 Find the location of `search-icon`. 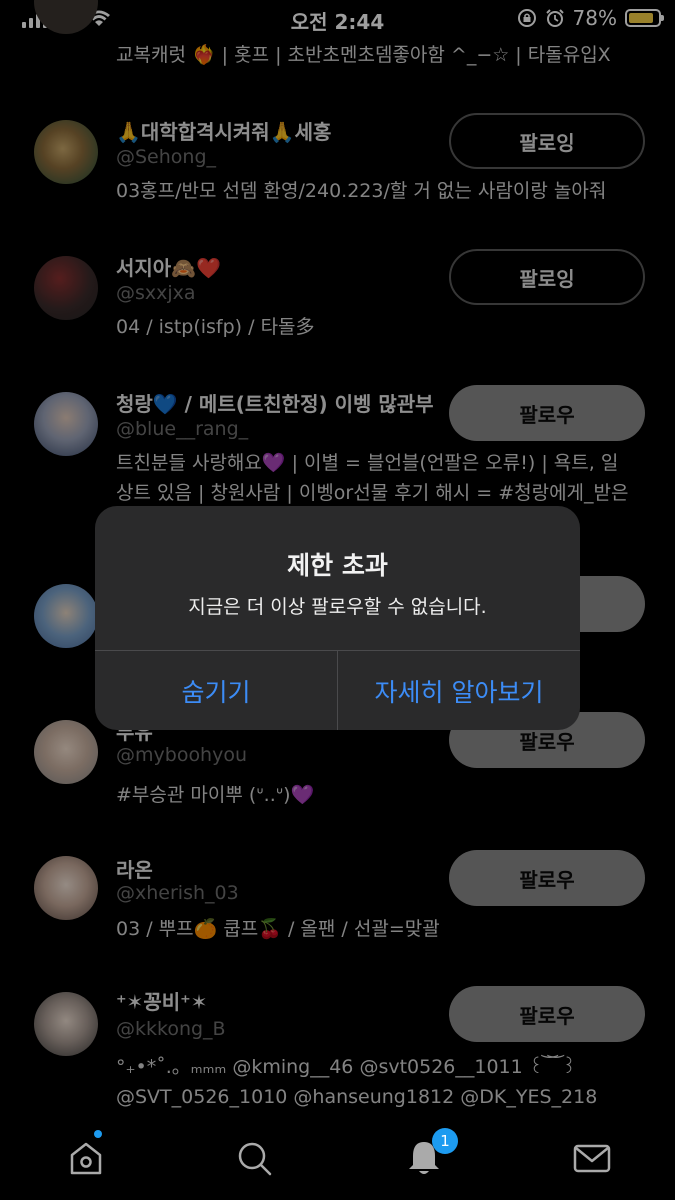

search-icon is located at coordinates (255, 1159).